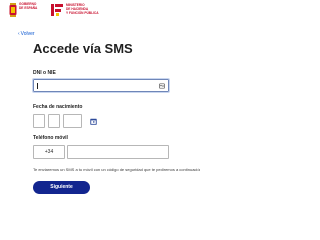 The width and height of the screenshot is (320, 240). I want to click on month-input, so click(54, 121).